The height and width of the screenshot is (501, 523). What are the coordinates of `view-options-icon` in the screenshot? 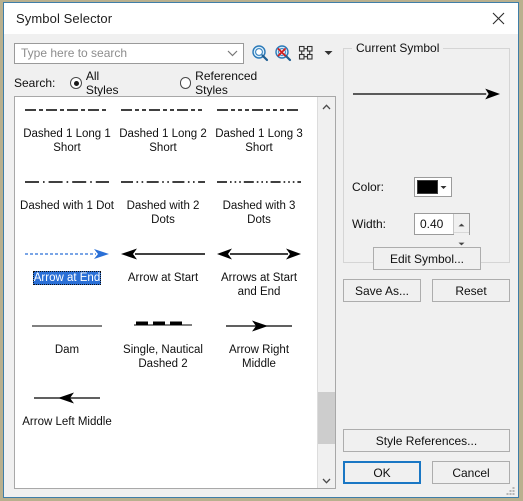 It's located at (306, 53).